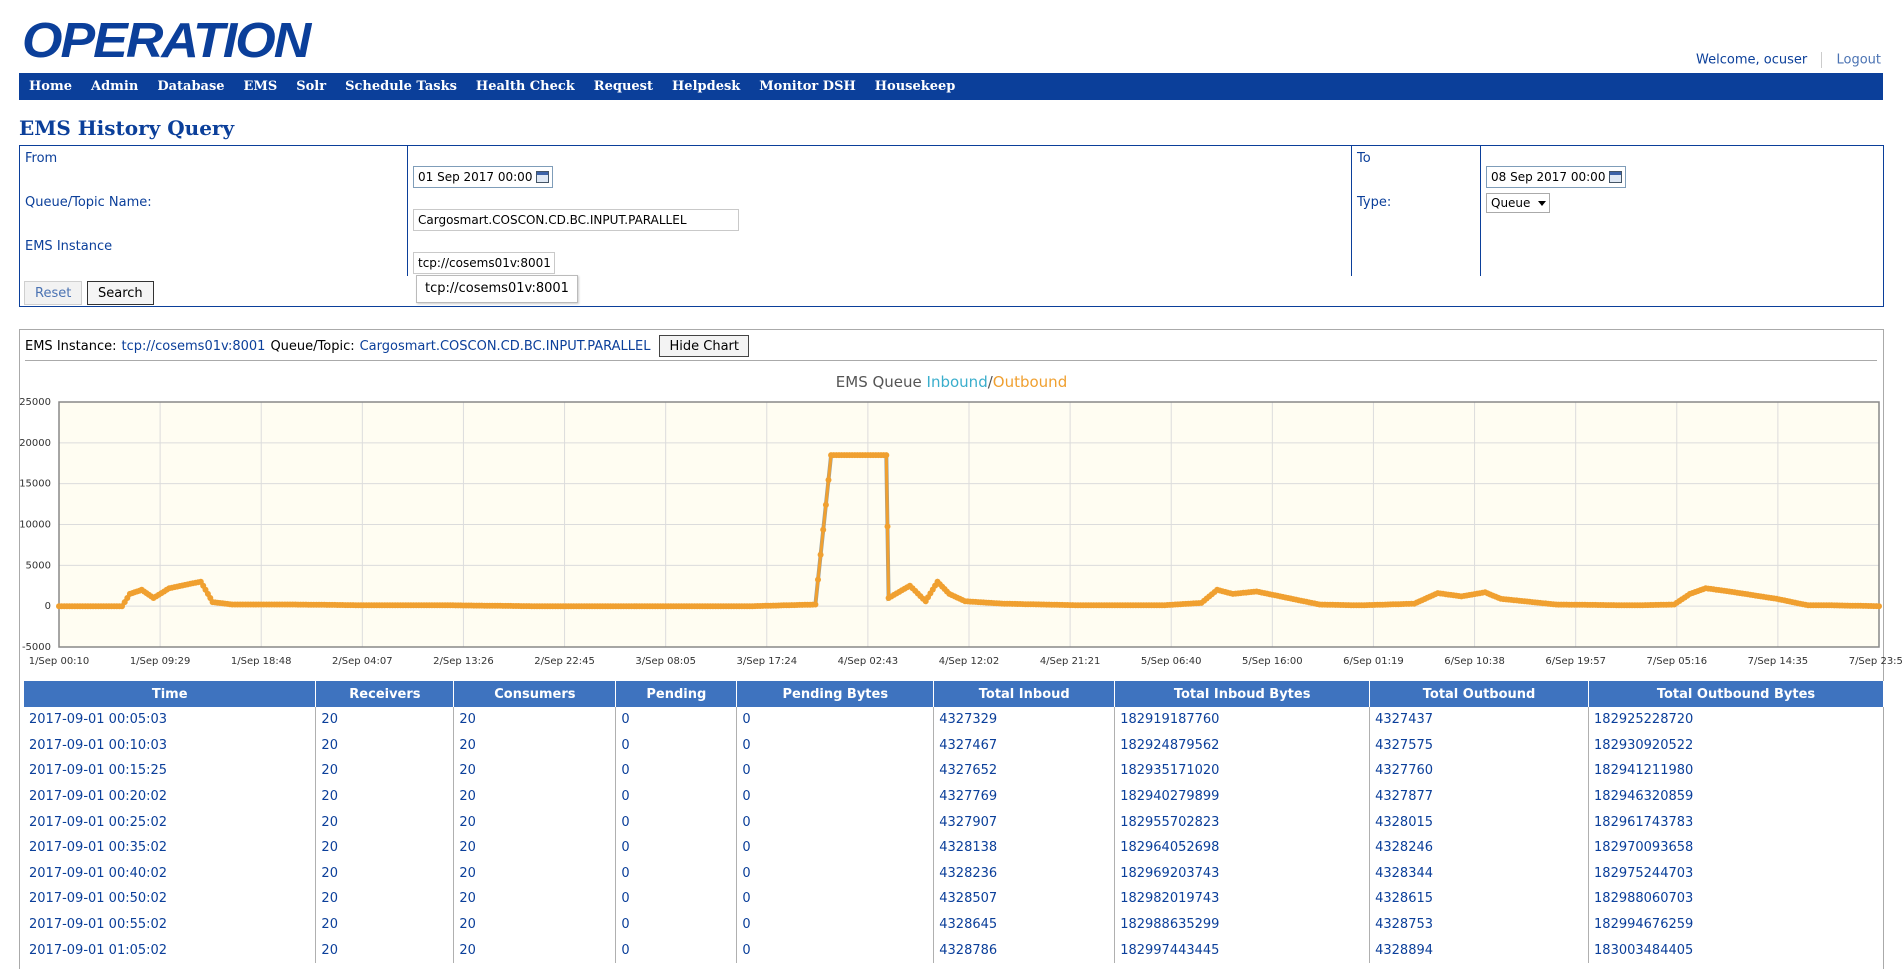 The width and height of the screenshot is (1903, 969). I want to click on table-cell: 182940279899, so click(1242, 796).